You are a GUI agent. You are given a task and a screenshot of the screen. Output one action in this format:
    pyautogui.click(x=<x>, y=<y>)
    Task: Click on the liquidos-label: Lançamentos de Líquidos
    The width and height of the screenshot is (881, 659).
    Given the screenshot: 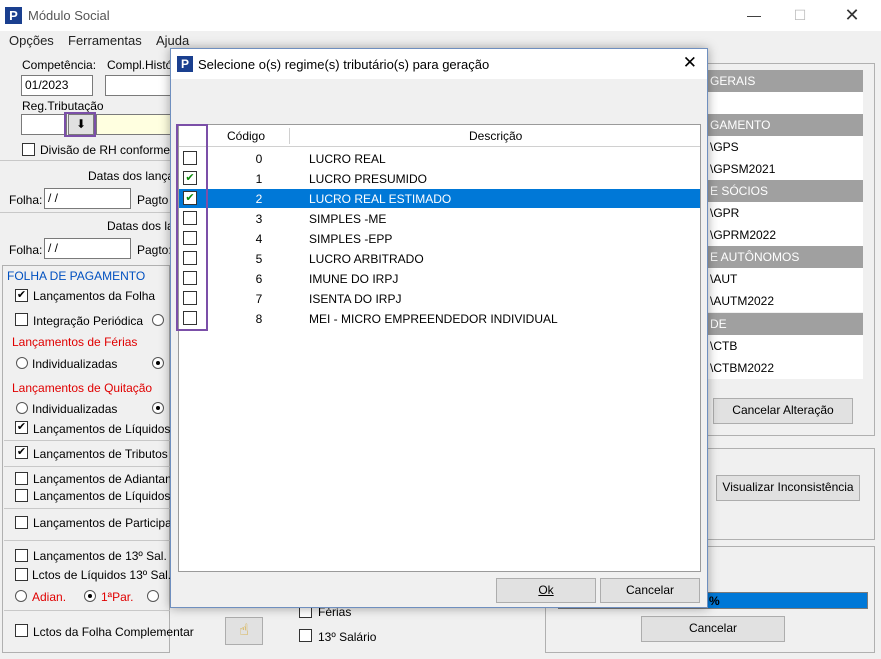 What is the action you would take?
    pyautogui.click(x=102, y=429)
    